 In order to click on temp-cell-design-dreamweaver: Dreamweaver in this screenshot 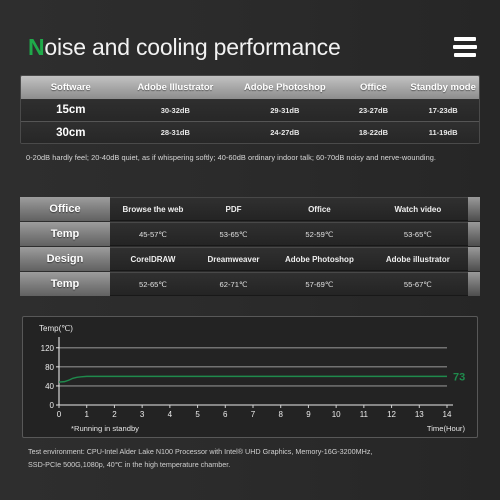, I will do `click(233, 259)`.